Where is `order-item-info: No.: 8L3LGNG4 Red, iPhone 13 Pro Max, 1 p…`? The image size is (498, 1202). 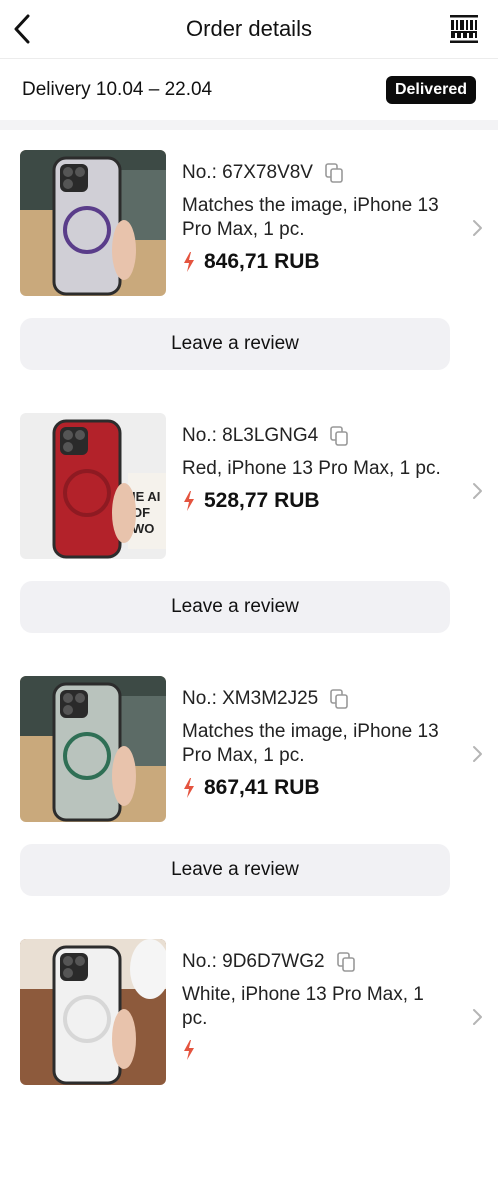 order-item-info: No.: 8L3LGNG4 Red, iPhone 13 Pro Max, 1 p… is located at coordinates (332, 463).